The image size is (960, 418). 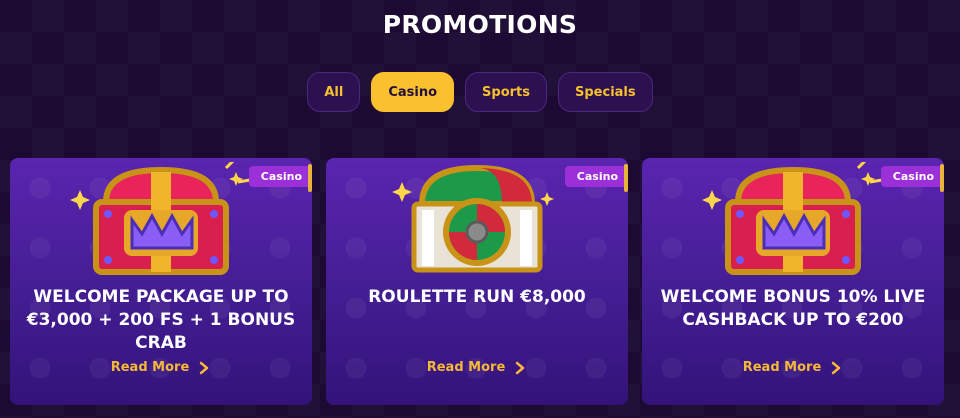 I want to click on filter-sports-button: Sports, so click(x=506, y=92).